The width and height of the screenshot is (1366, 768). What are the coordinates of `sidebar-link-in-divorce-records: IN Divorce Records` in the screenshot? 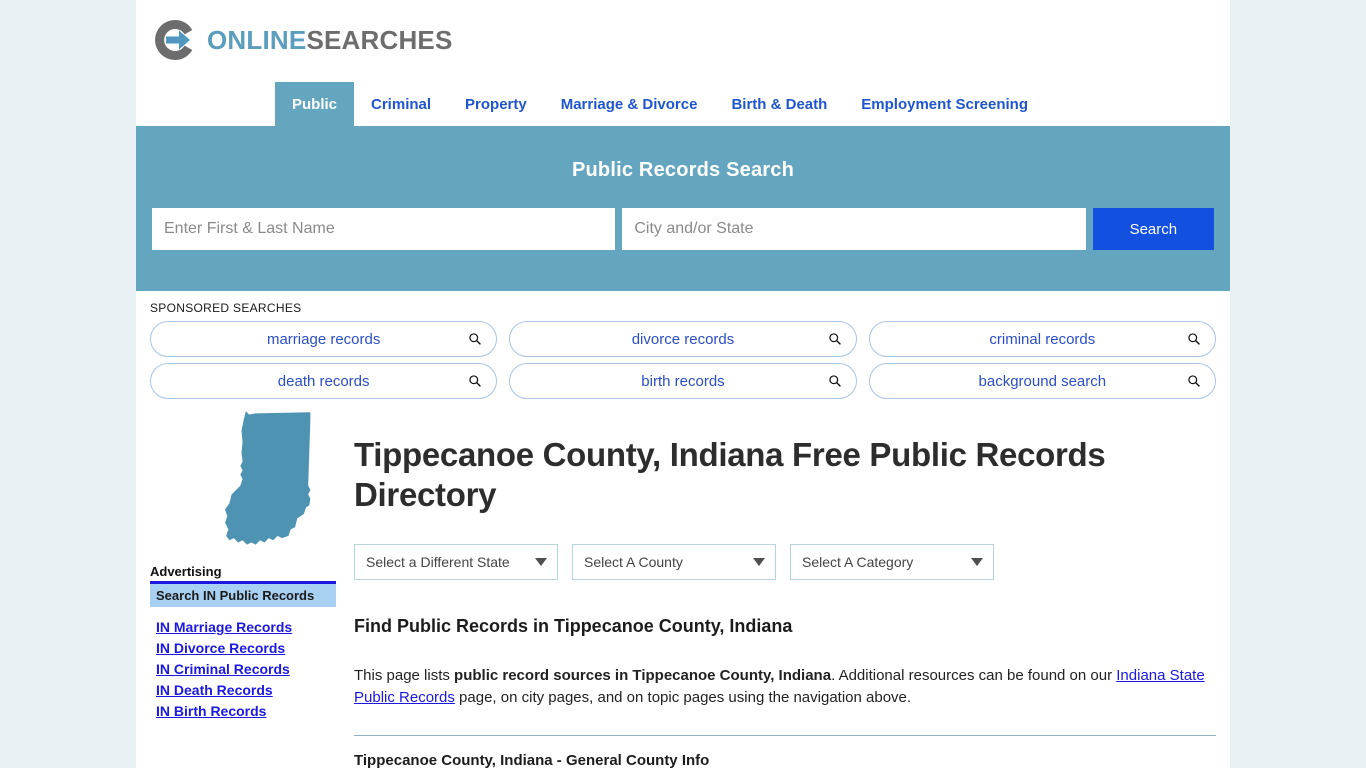 It's located at (246, 648).